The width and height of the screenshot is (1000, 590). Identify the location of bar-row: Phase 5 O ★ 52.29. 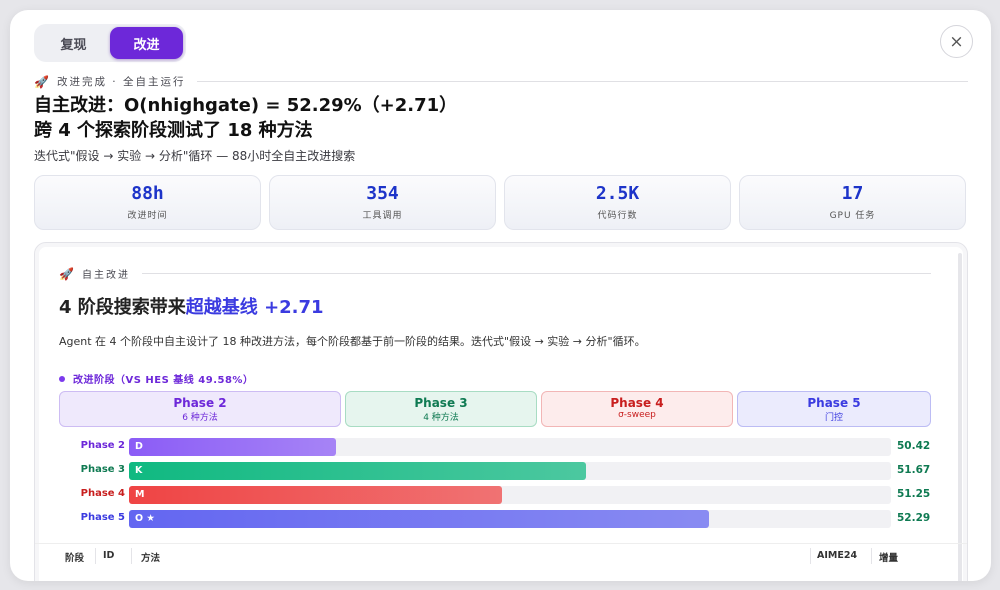
(495, 519).